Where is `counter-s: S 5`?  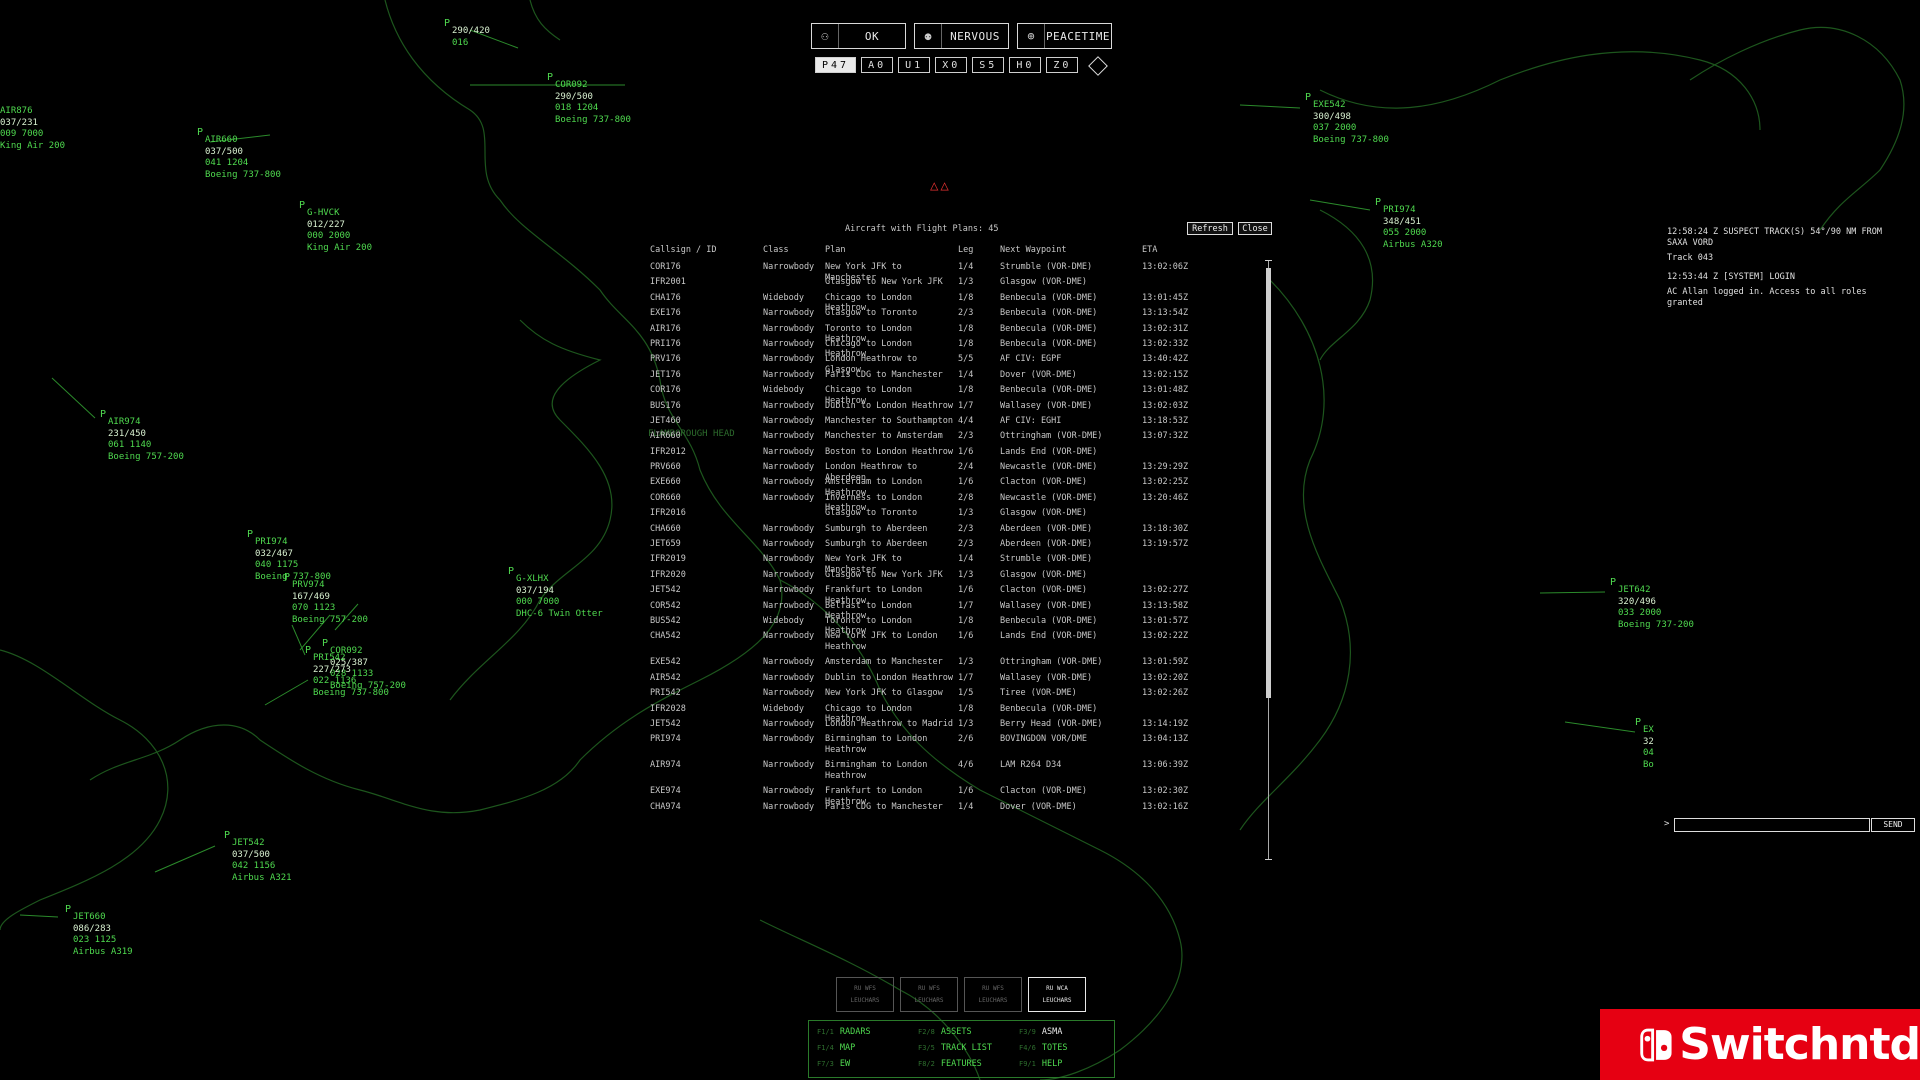
counter-s: S 5 is located at coordinates (988, 65).